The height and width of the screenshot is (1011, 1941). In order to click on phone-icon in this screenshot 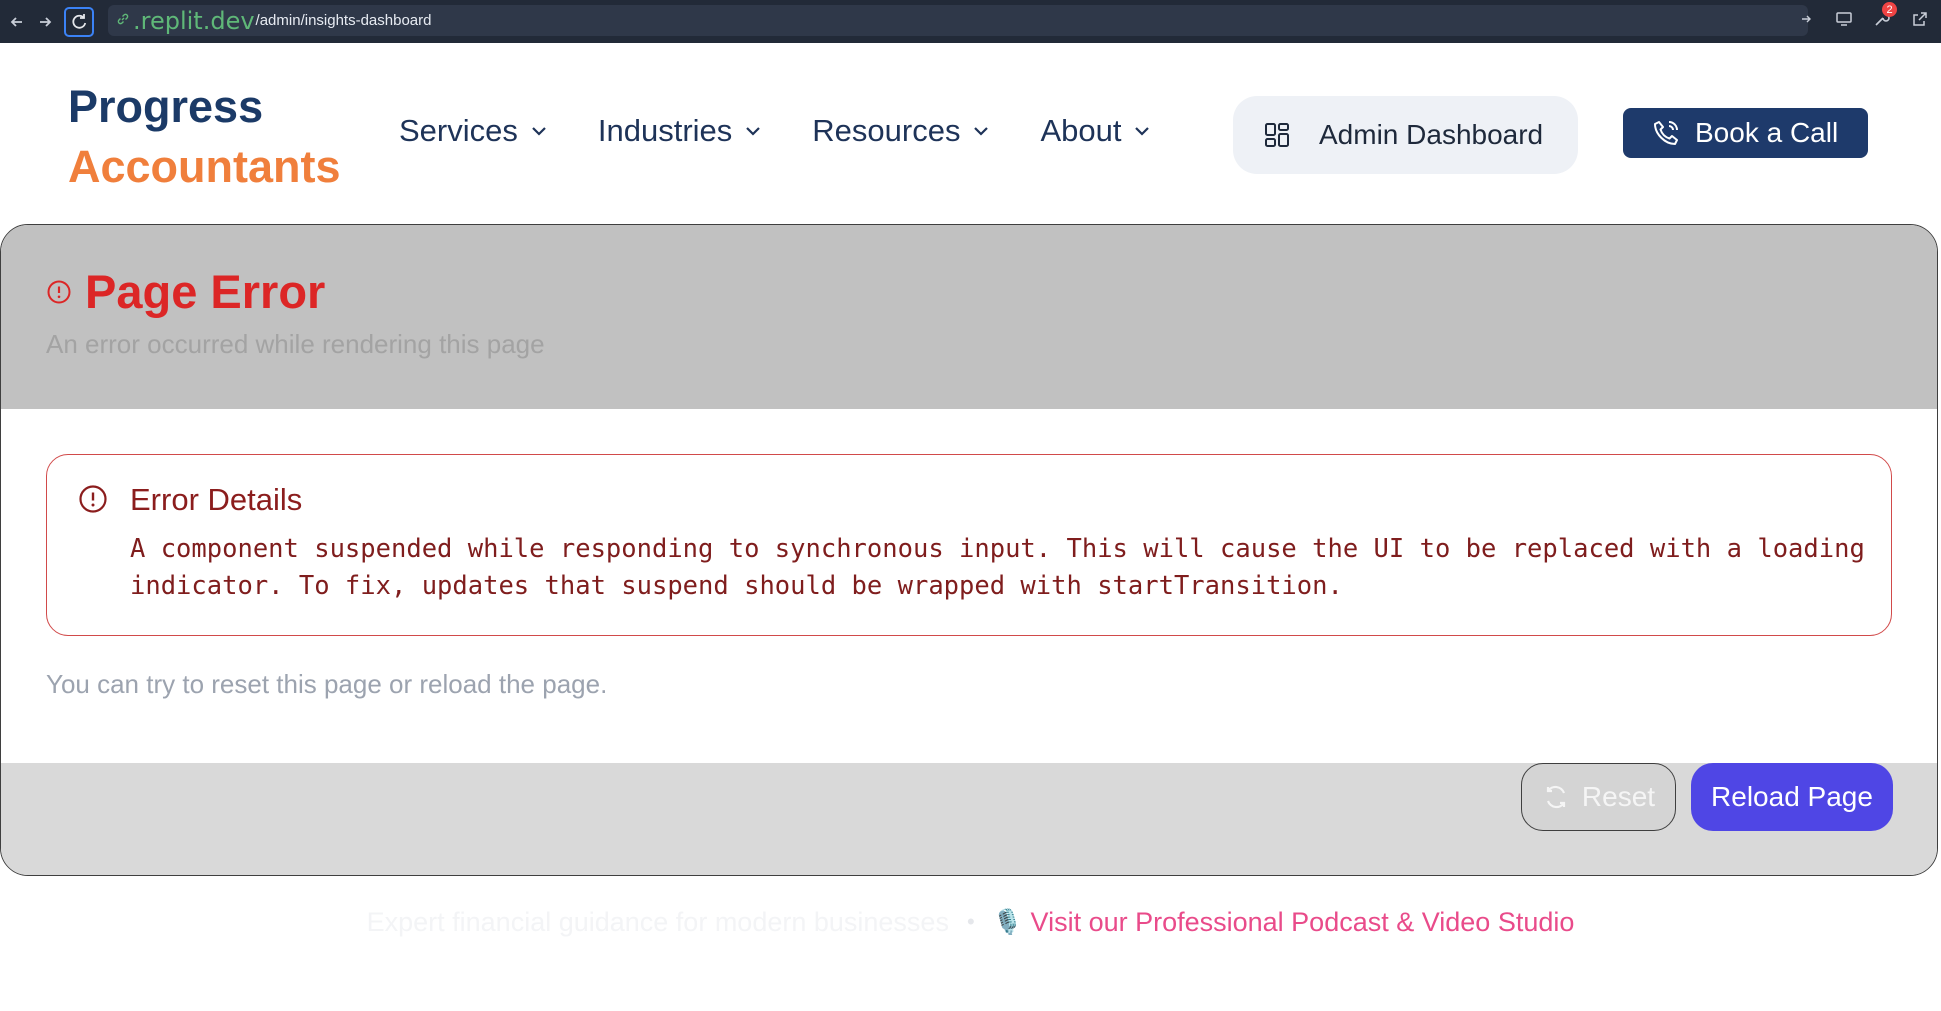, I will do `click(1666, 133)`.